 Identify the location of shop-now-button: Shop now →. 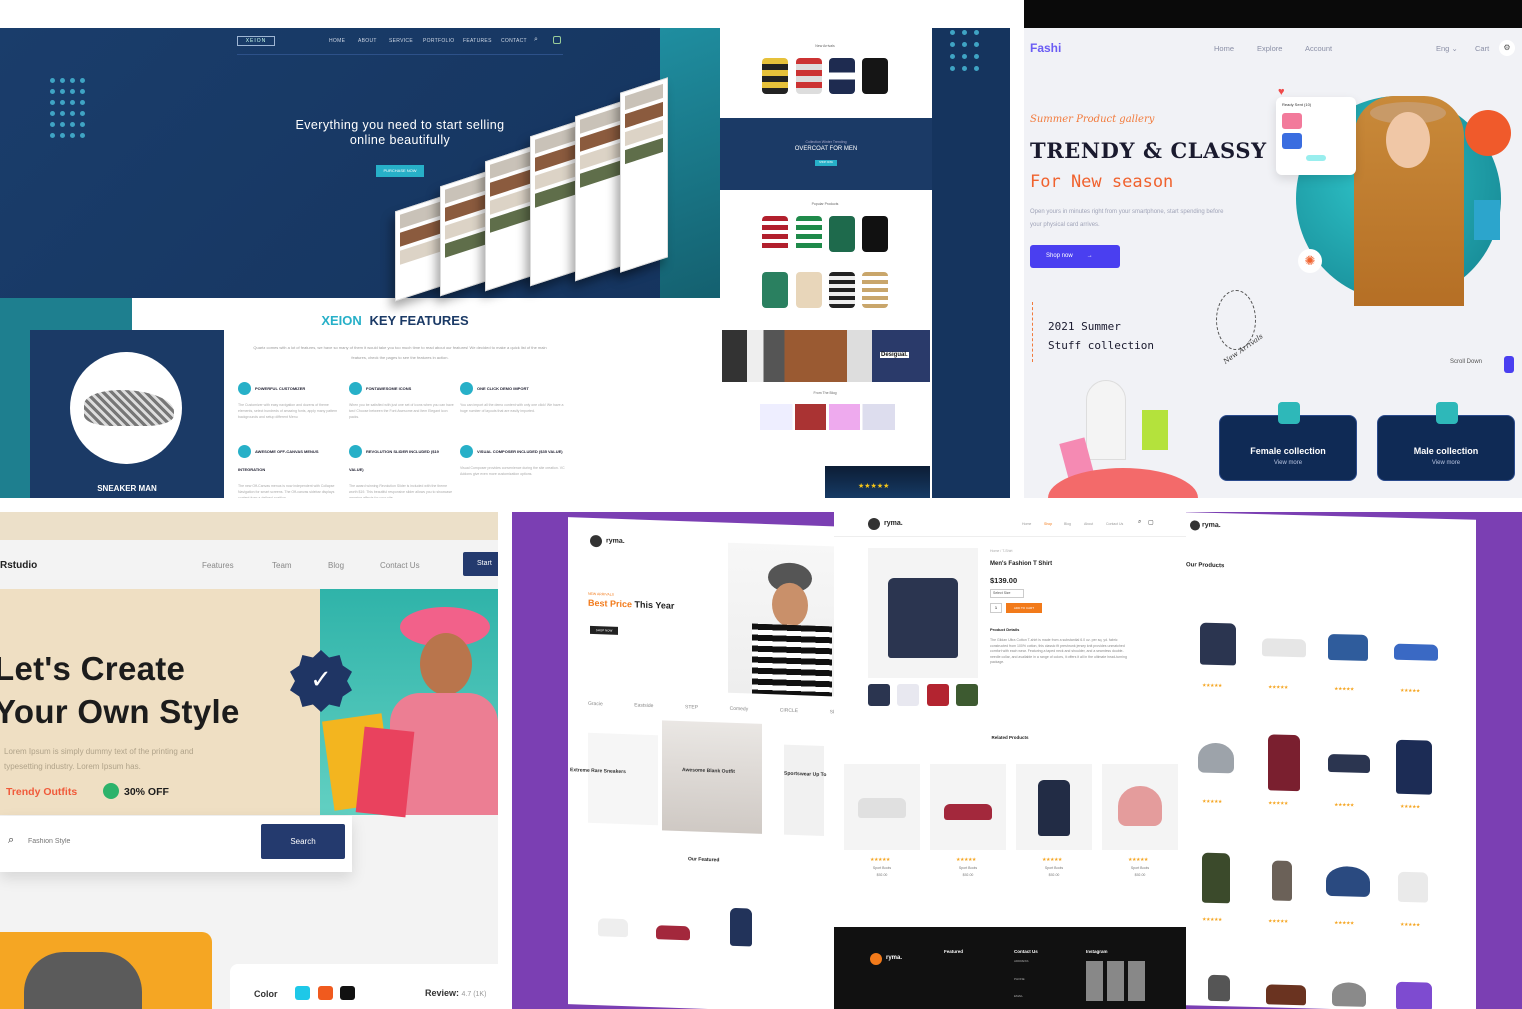
(1075, 256).